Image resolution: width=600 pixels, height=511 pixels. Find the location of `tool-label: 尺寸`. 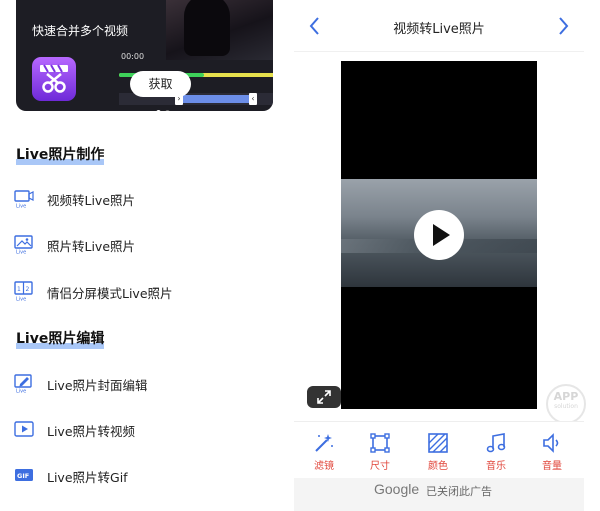

tool-label: 尺寸 is located at coordinates (380, 466).